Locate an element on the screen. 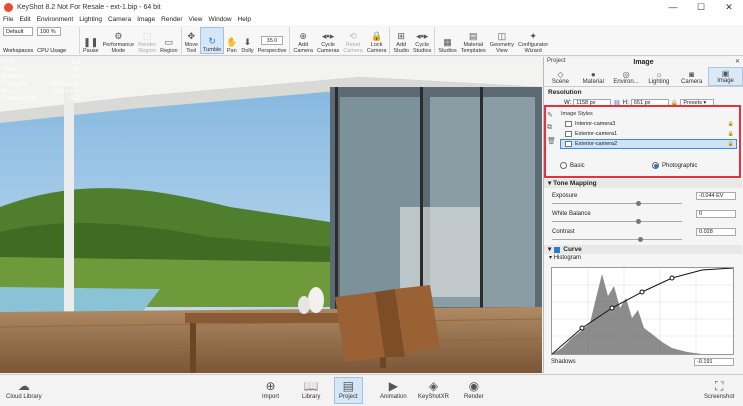 This screenshot has height=406, width=743. render-region-button: ⬚ Render Region is located at coordinates (147, 40).